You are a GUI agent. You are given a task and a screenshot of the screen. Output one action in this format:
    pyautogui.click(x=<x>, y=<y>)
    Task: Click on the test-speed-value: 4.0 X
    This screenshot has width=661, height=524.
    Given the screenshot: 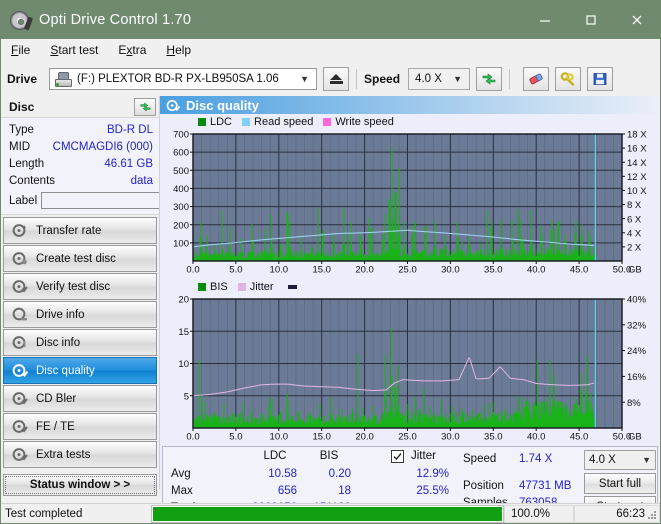 What is the action you would take?
    pyautogui.click(x=602, y=460)
    